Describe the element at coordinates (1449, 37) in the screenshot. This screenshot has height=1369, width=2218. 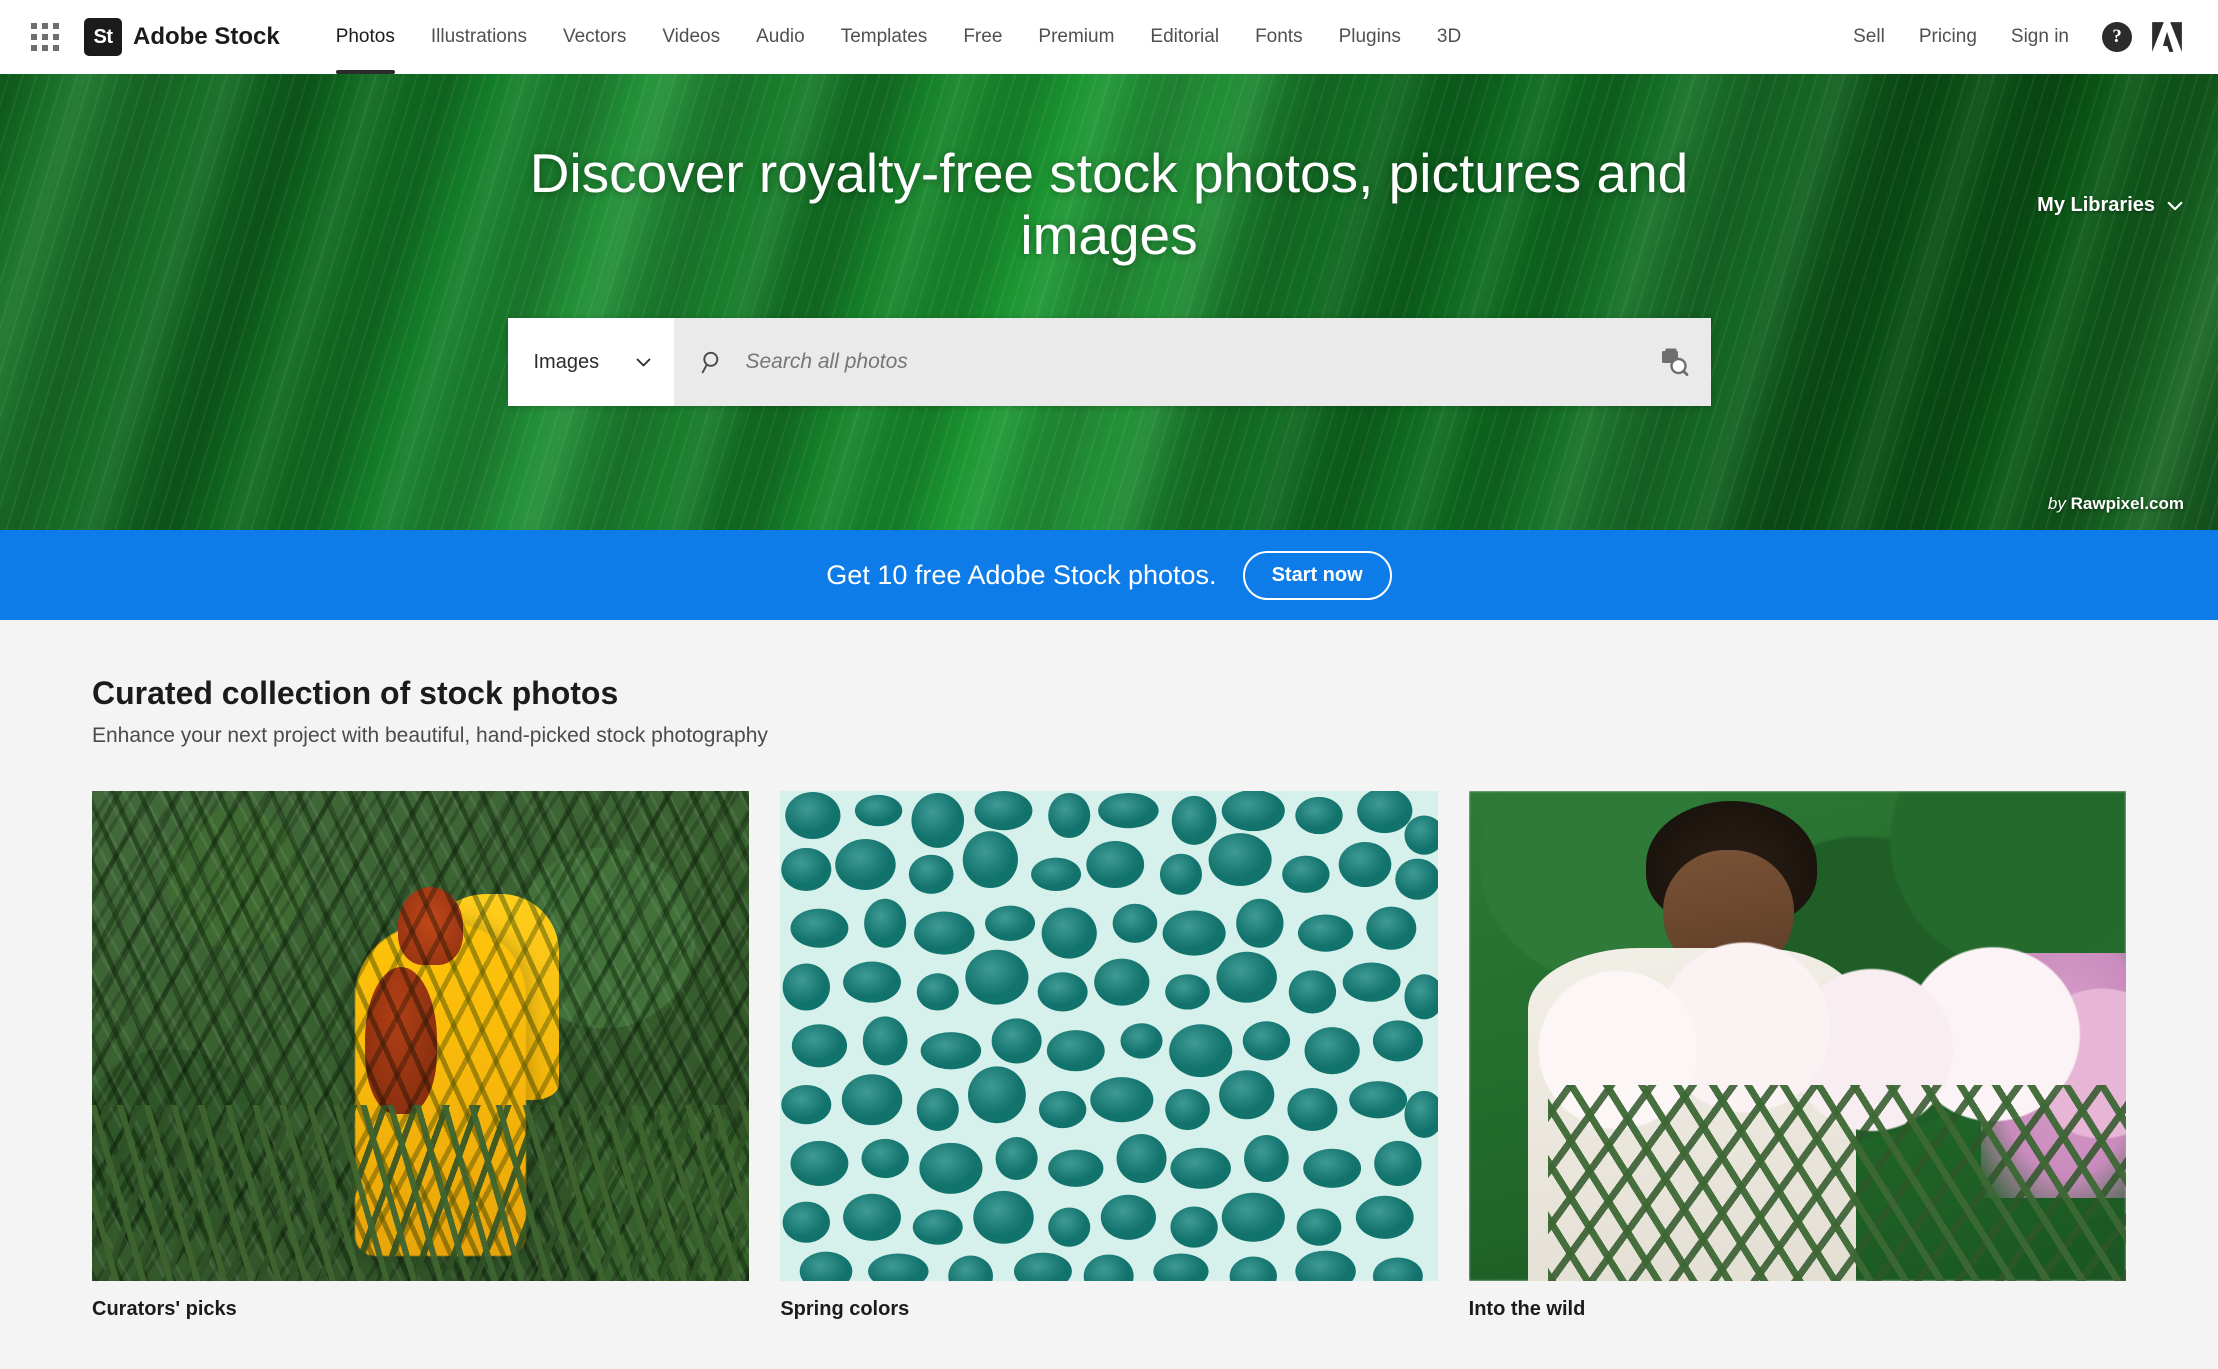
I see `nav-item-3d: 3D` at that location.